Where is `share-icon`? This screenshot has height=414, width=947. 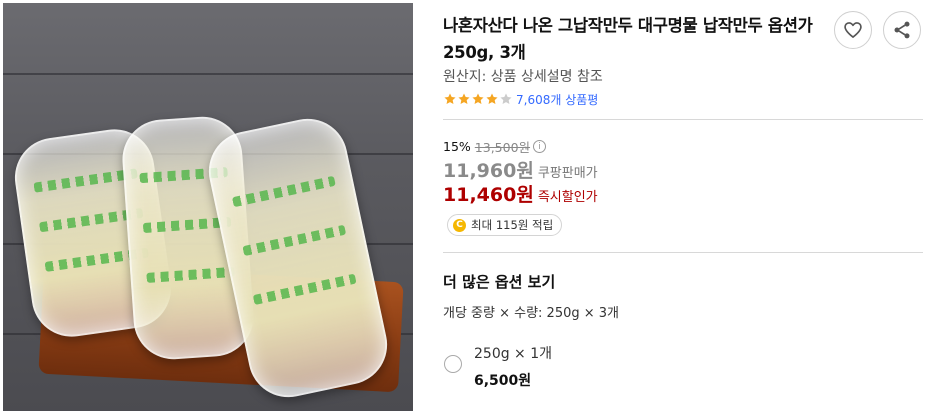 share-icon is located at coordinates (902, 30).